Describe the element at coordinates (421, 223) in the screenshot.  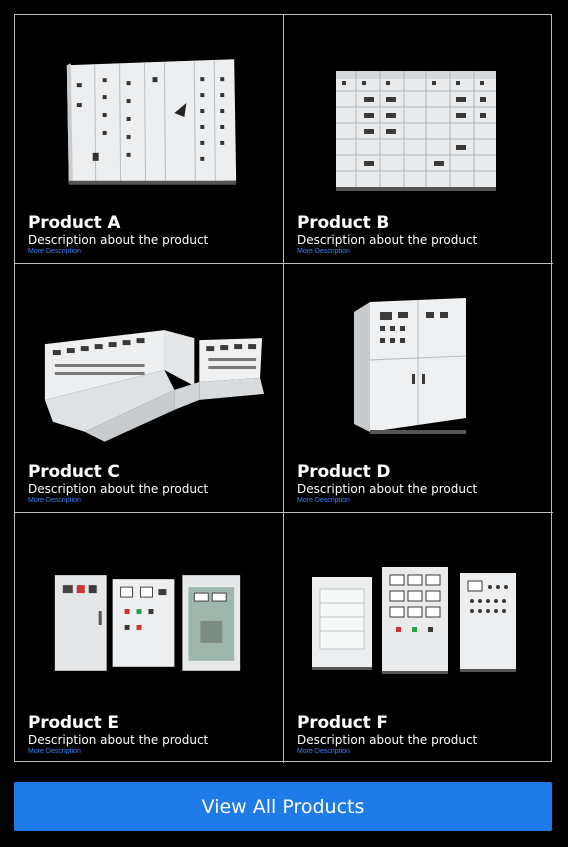
I see `product-title: Product B` at that location.